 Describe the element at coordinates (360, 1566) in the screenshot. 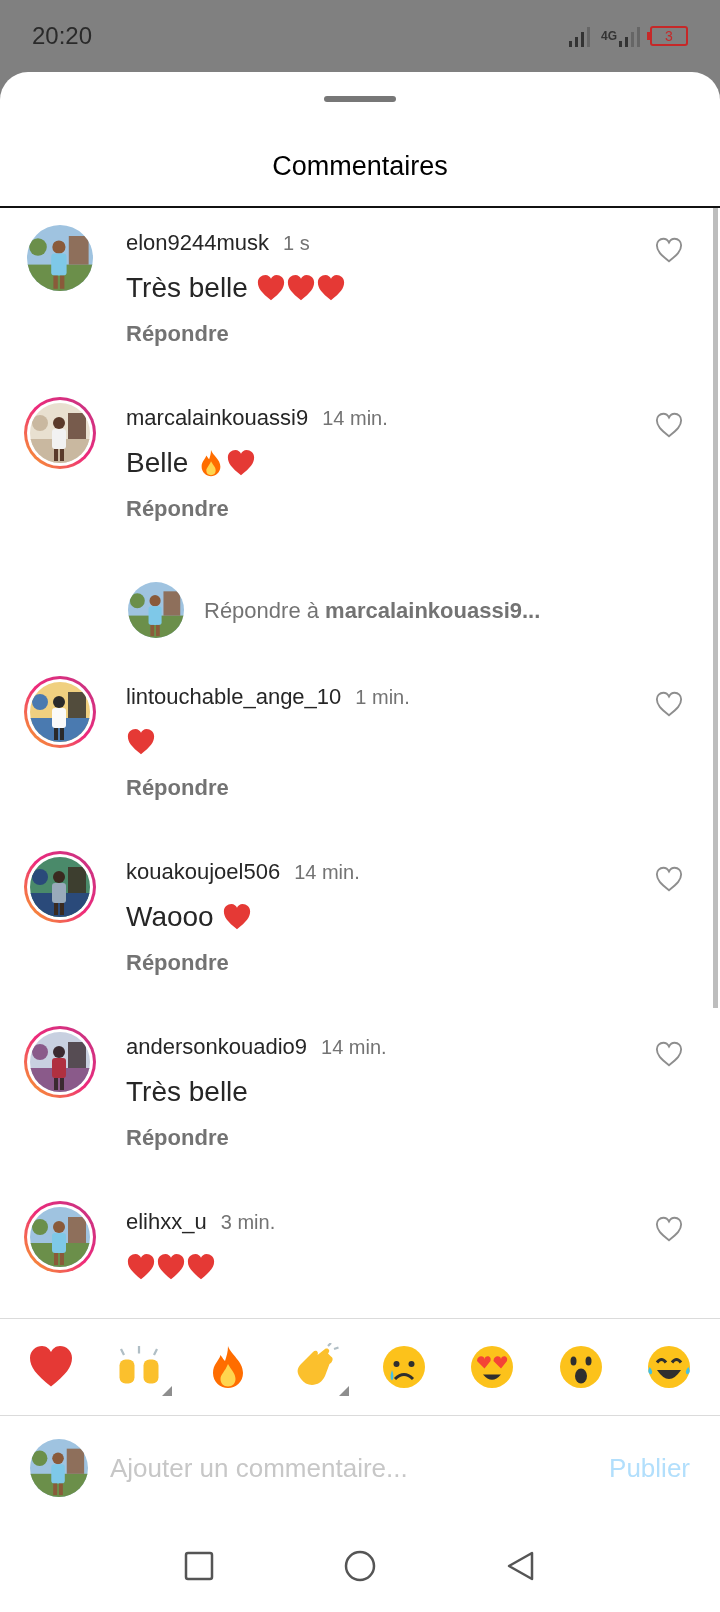

I see `home-icon` at that location.